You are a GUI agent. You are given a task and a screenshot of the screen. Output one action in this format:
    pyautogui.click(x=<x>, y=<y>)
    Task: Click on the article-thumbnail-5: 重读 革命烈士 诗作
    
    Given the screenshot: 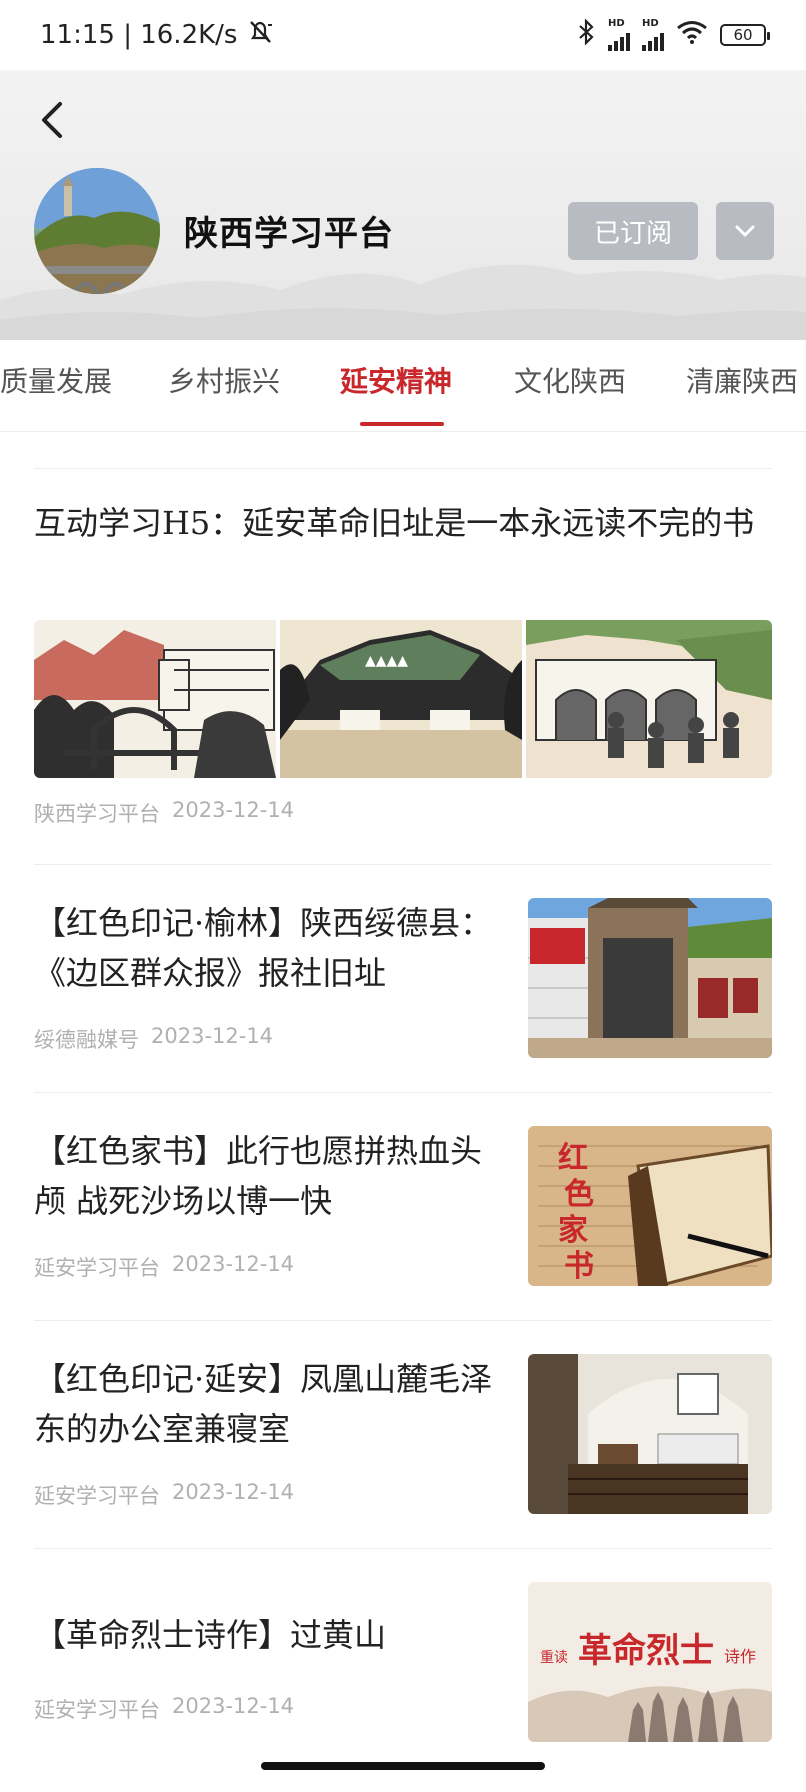 What is the action you would take?
    pyautogui.click(x=650, y=1662)
    